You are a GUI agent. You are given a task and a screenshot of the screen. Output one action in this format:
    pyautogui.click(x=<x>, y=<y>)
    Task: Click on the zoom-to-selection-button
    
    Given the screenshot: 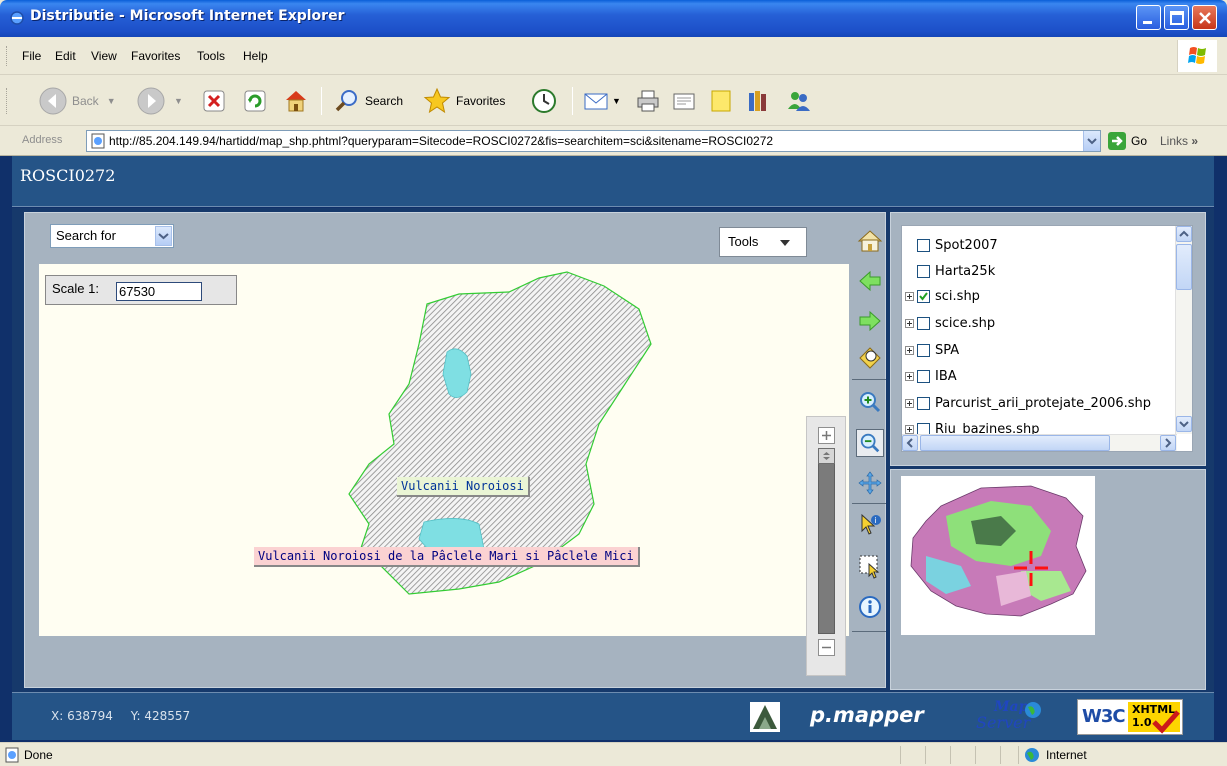 What is the action you would take?
    pyautogui.click(x=870, y=358)
    